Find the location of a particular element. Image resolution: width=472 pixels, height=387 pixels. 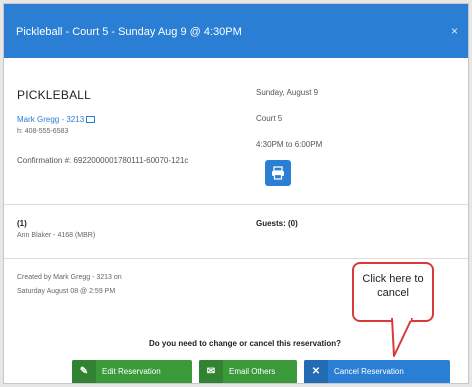

x-icon: ✕ is located at coordinates (316, 371).